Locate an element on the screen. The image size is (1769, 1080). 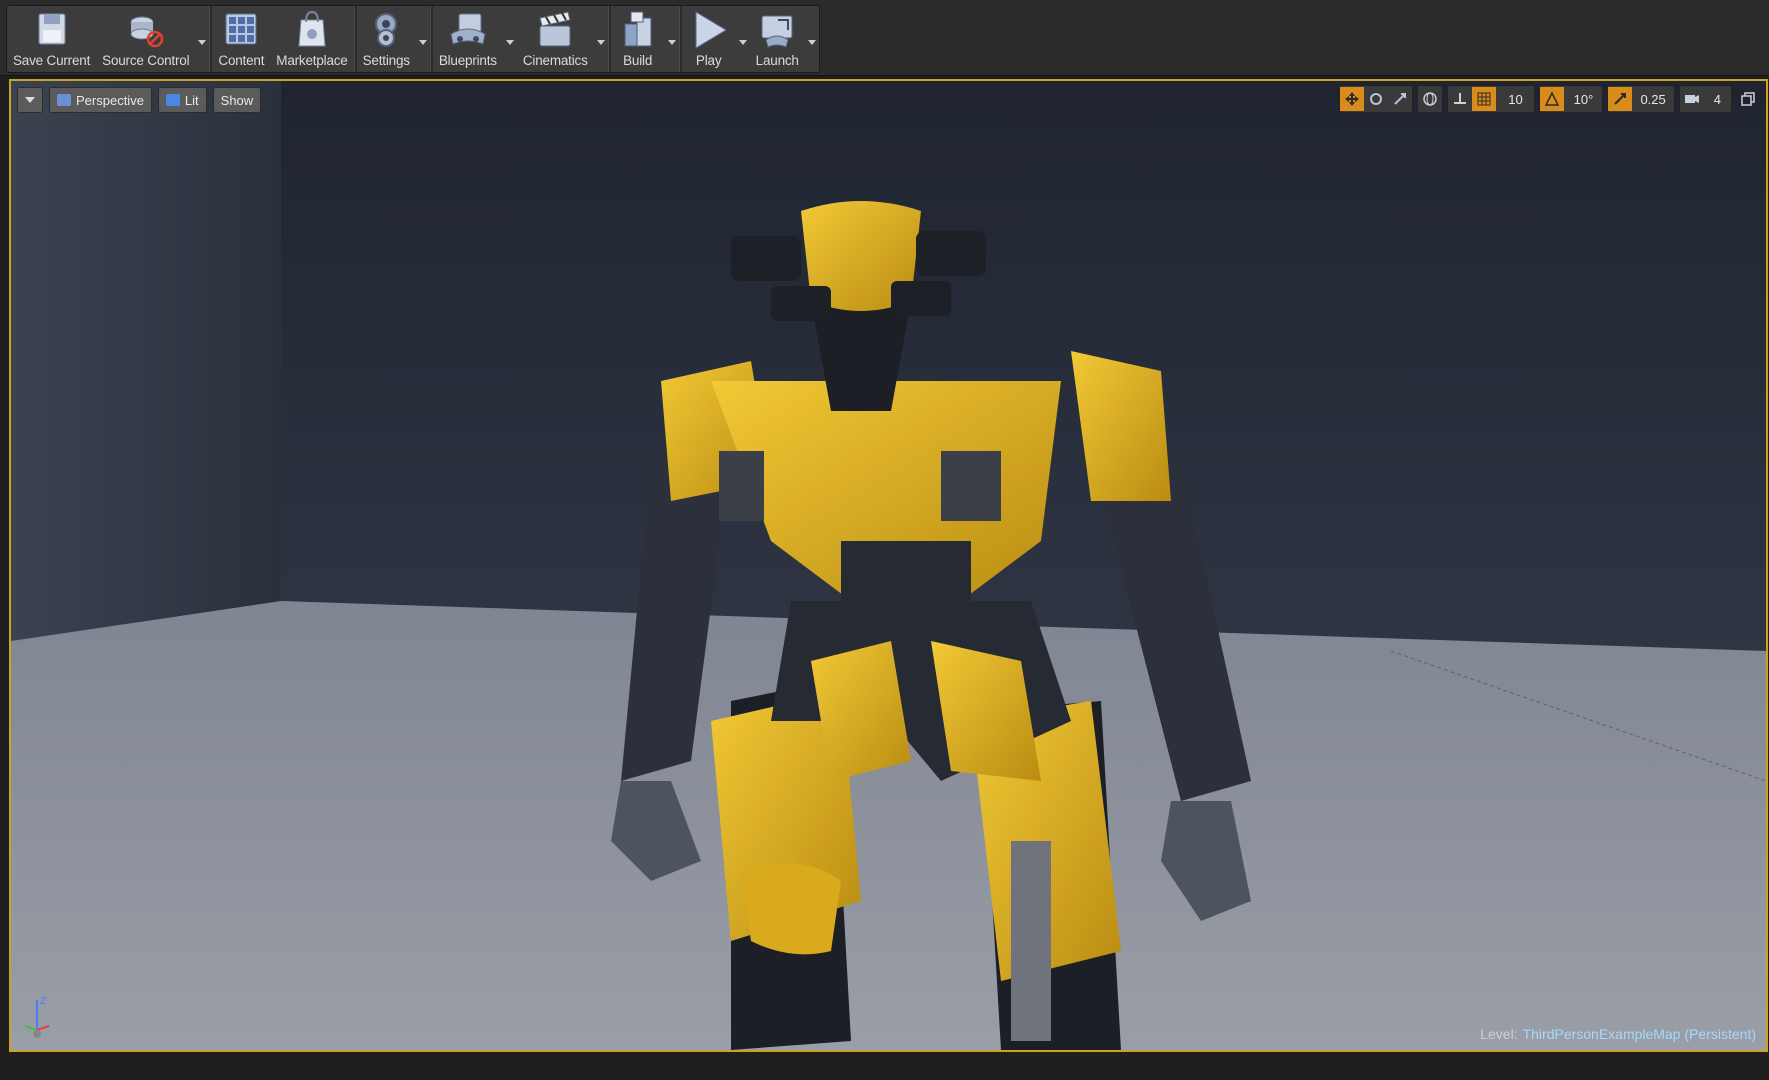
angle-icon is located at coordinates (1552, 98).